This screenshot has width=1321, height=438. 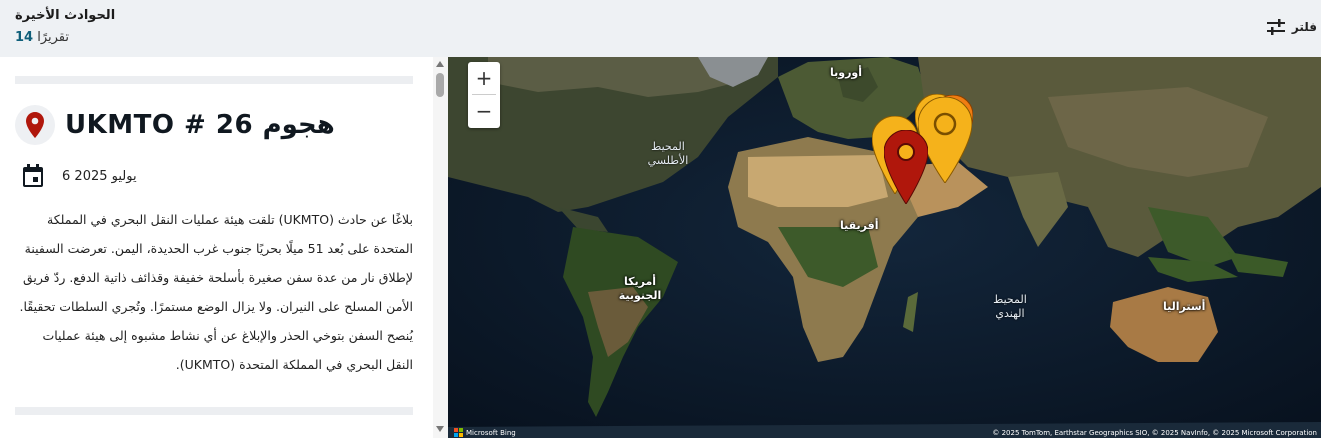 What do you see at coordinates (1010, 306) in the screenshot?
I see `label-indian-ocean: المحيط الهندي` at bounding box center [1010, 306].